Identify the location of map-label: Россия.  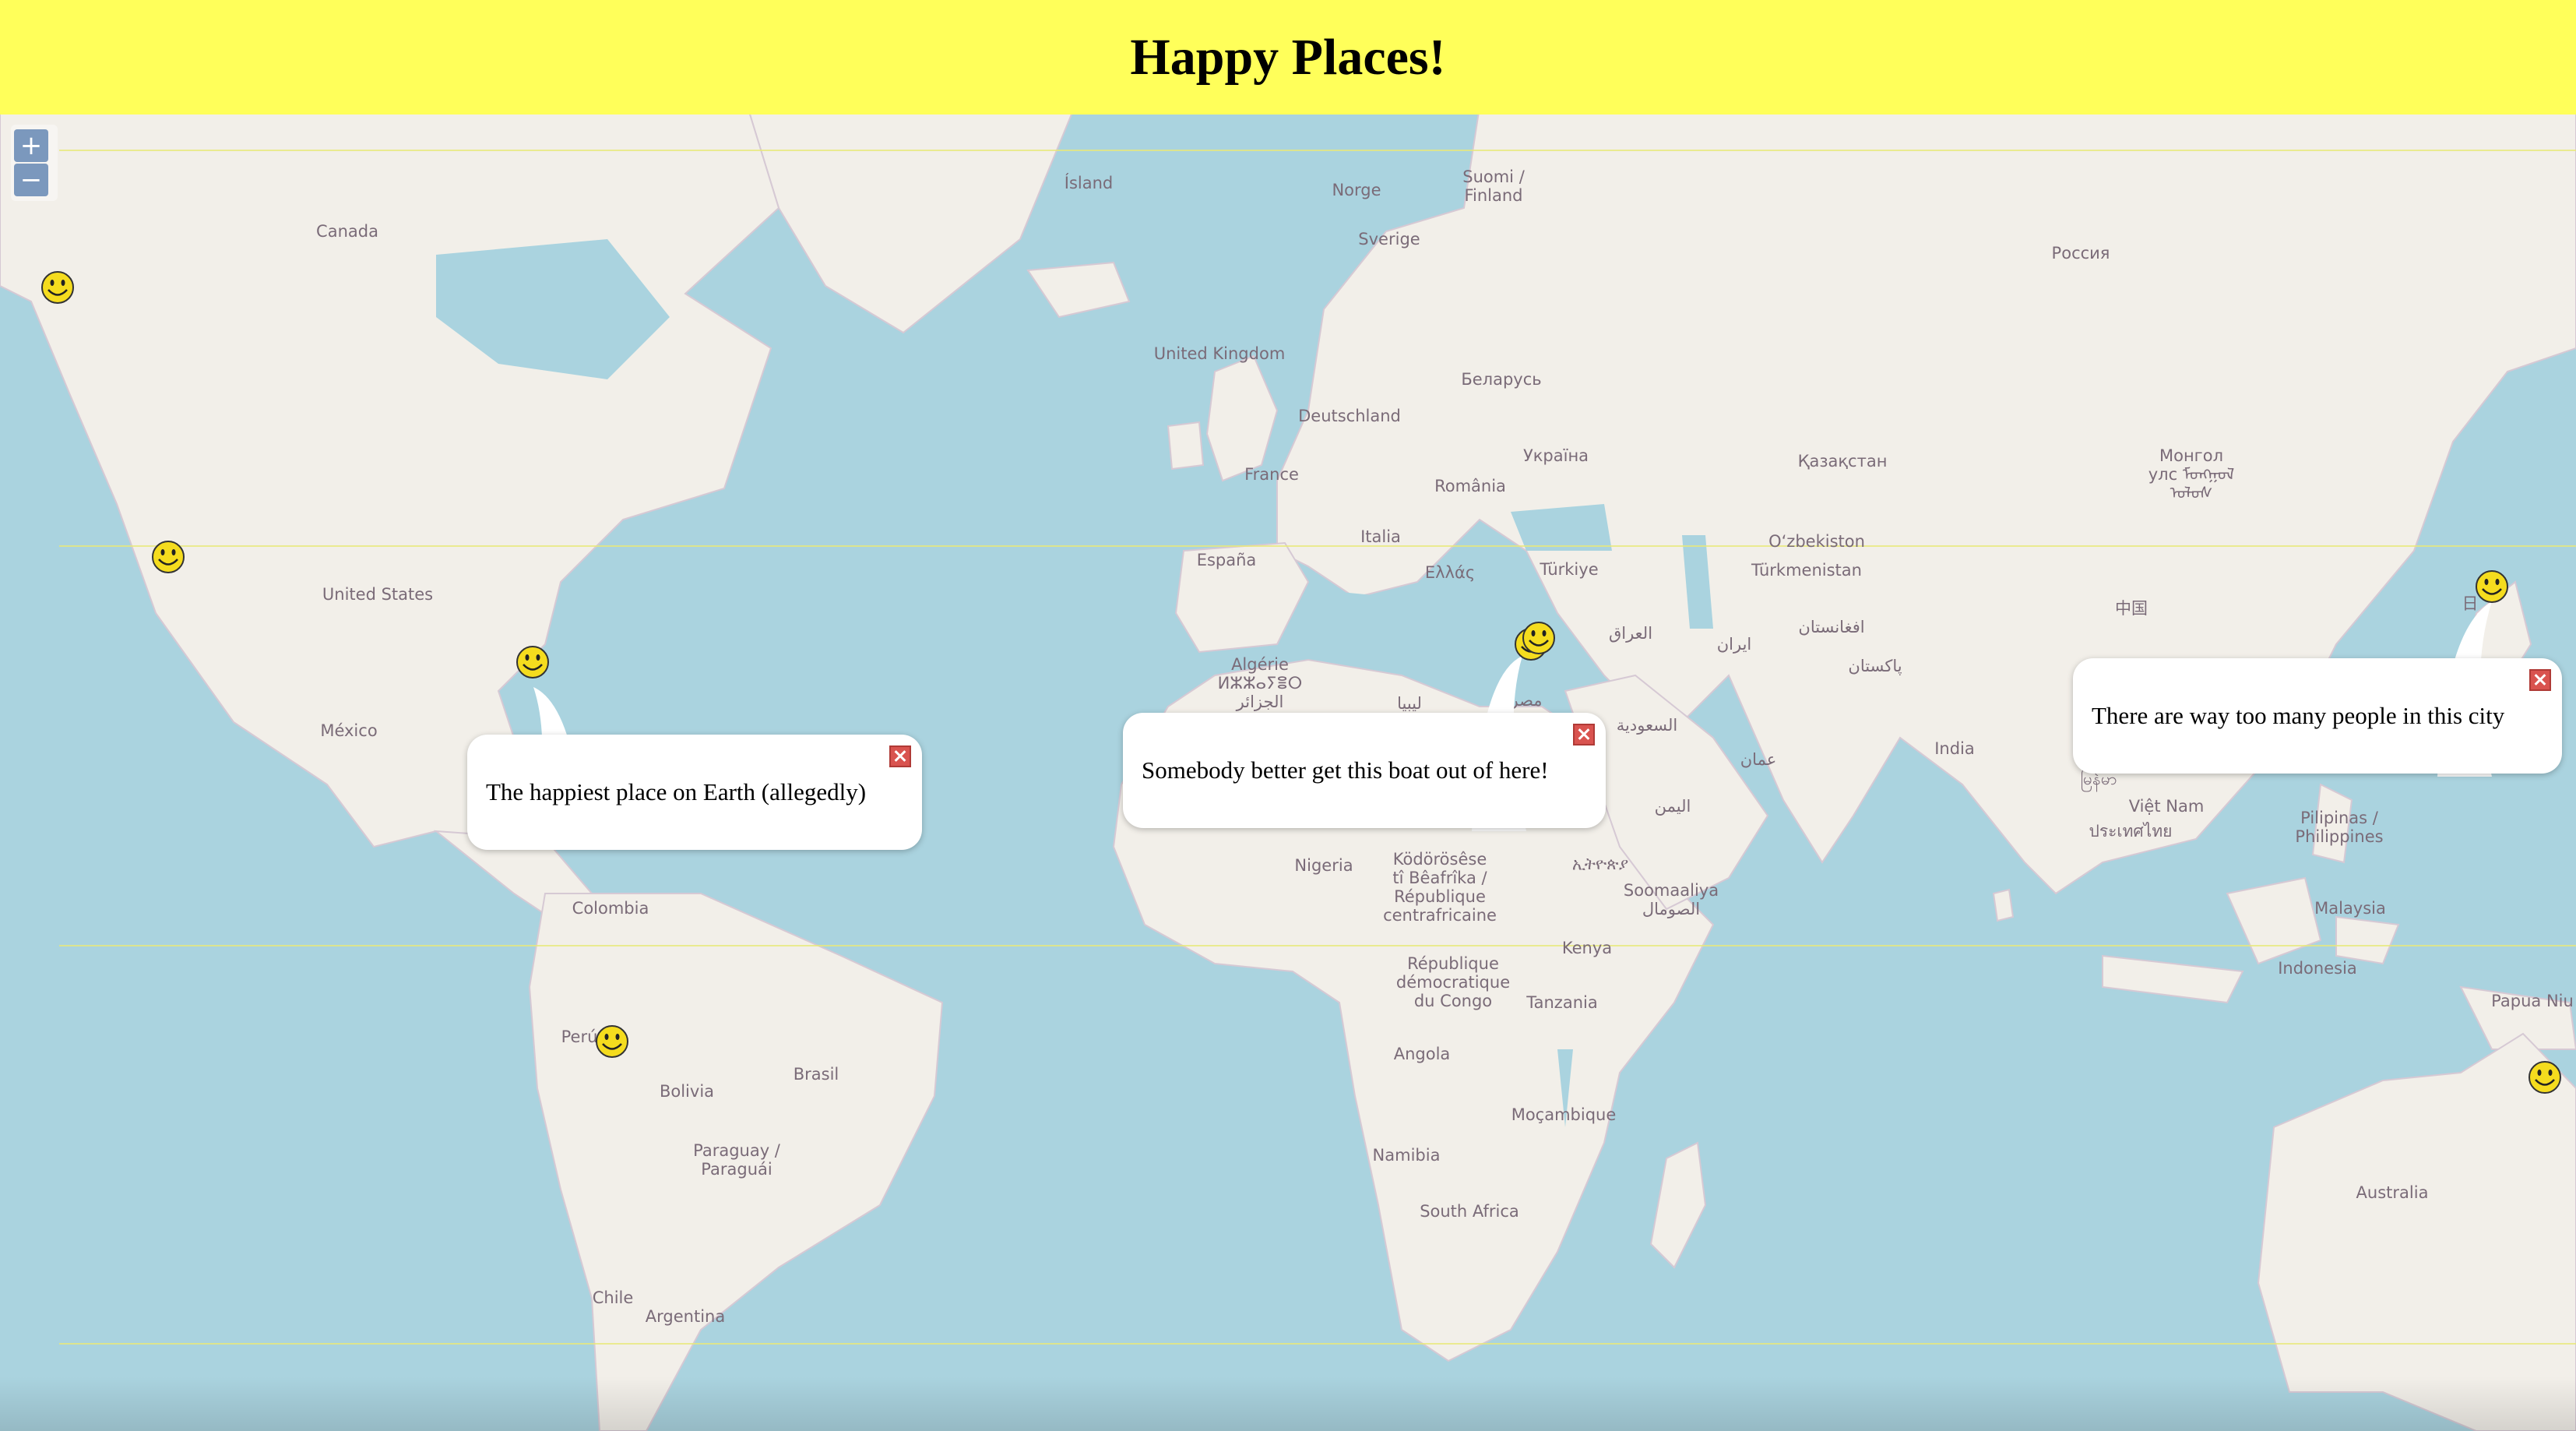
(2080, 254).